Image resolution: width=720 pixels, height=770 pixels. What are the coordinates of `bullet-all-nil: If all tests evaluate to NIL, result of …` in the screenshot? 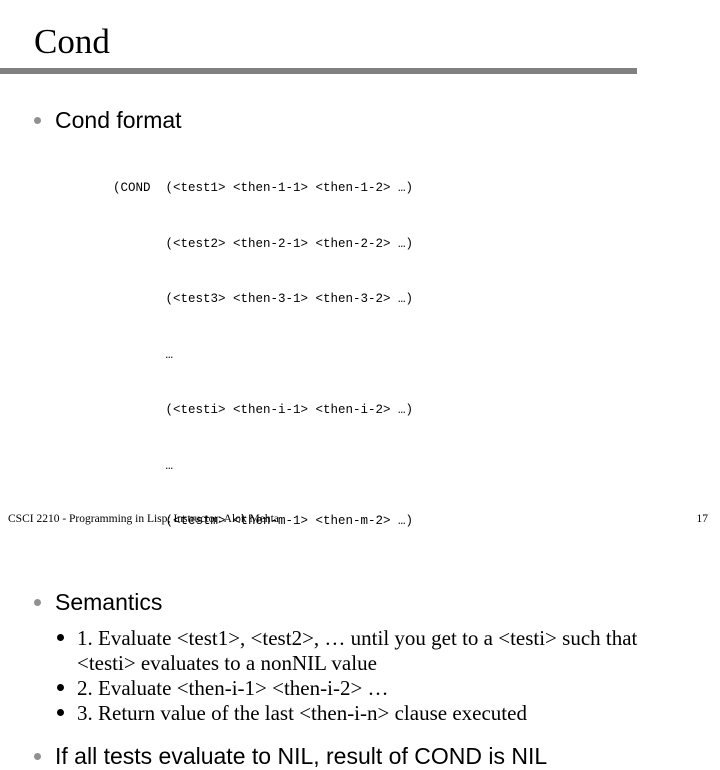 It's located at (360, 756).